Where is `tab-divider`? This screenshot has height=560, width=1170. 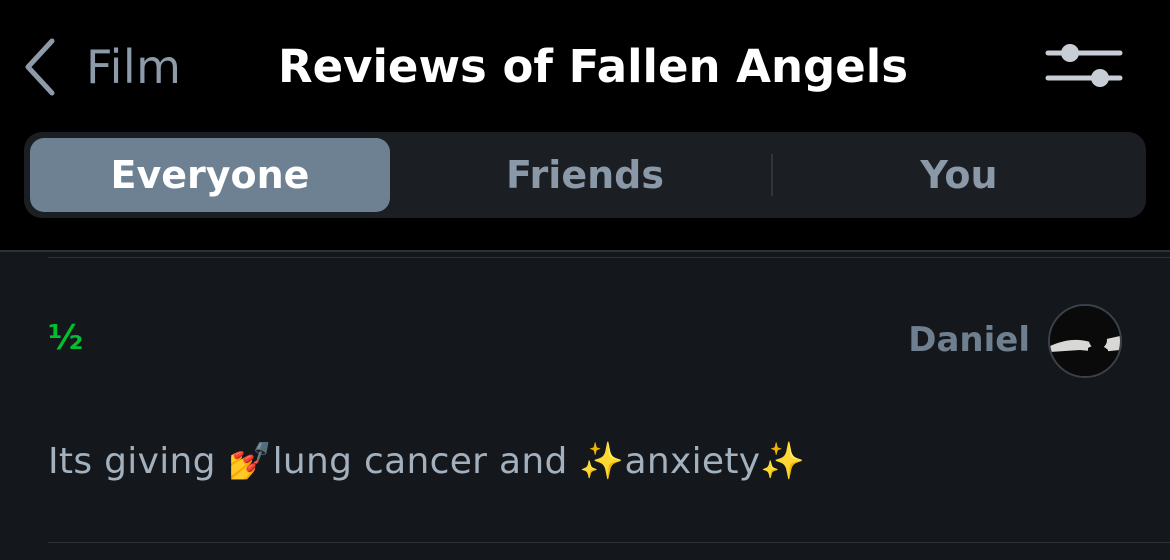 tab-divider is located at coordinates (772, 175).